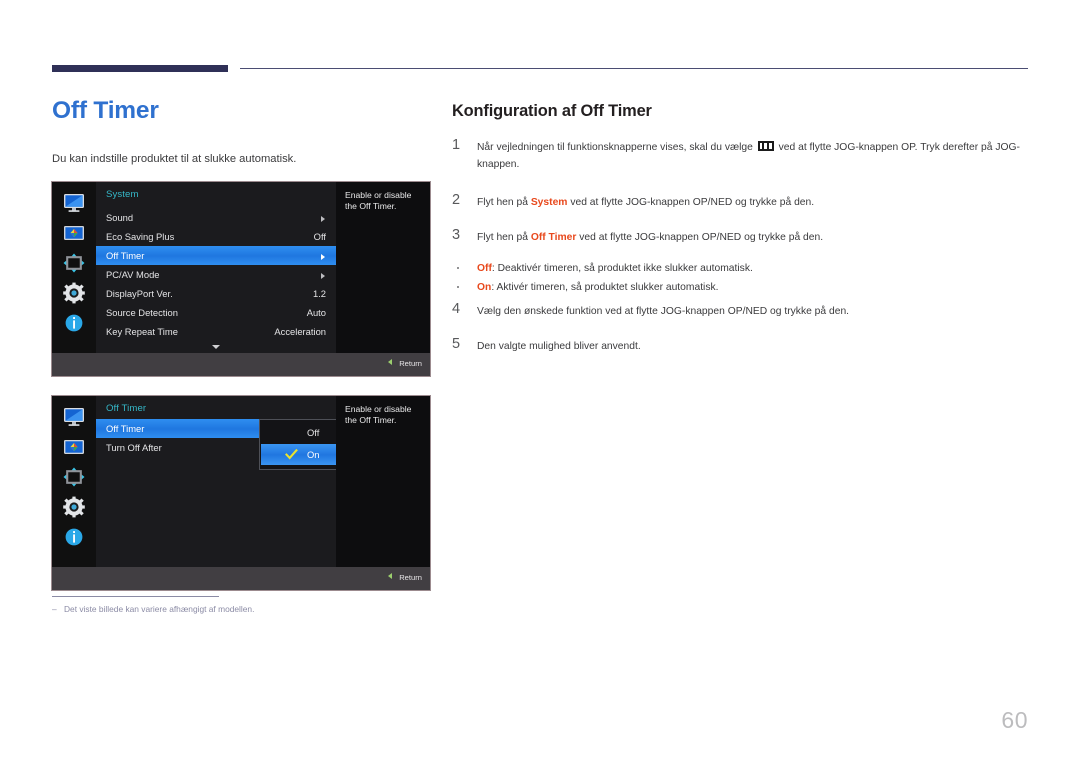 This screenshot has width=1080, height=763. Describe the element at coordinates (216, 217) in the screenshot. I see `osd-row-sound: Sound` at that location.